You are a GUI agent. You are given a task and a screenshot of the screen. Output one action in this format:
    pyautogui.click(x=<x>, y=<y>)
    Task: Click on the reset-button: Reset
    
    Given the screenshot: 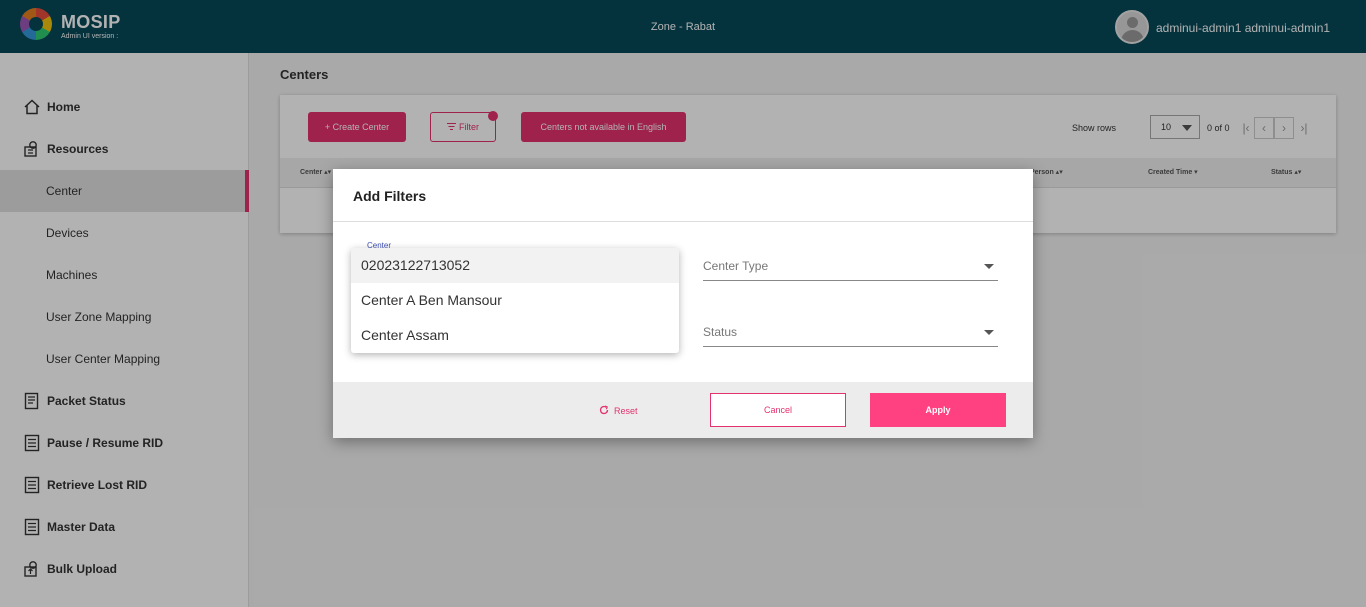 What is the action you would take?
    pyautogui.click(x=618, y=411)
    